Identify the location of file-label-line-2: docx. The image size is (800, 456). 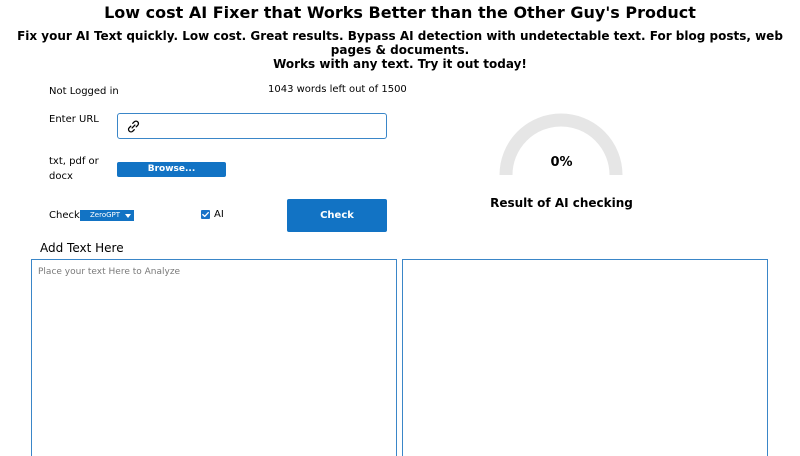
(61, 176).